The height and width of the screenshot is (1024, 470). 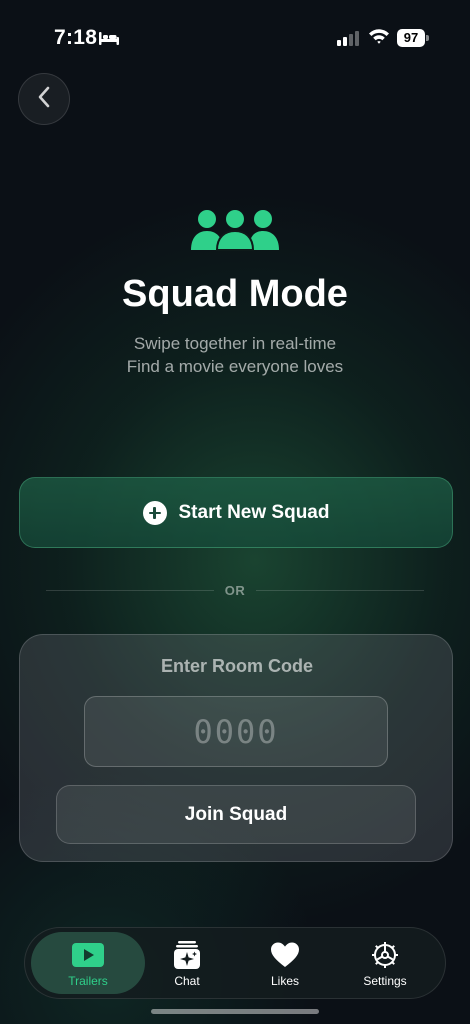 What do you see at coordinates (235, 35) in the screenshot?
I see `status-bar: 7:18 97` at bounding box center [235, 35].